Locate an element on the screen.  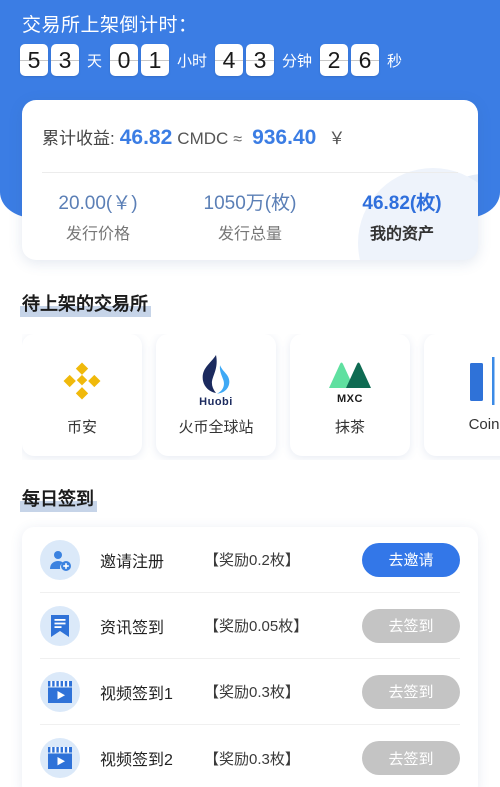
countdown-digit: 2 is located at coordinates (334, 60).